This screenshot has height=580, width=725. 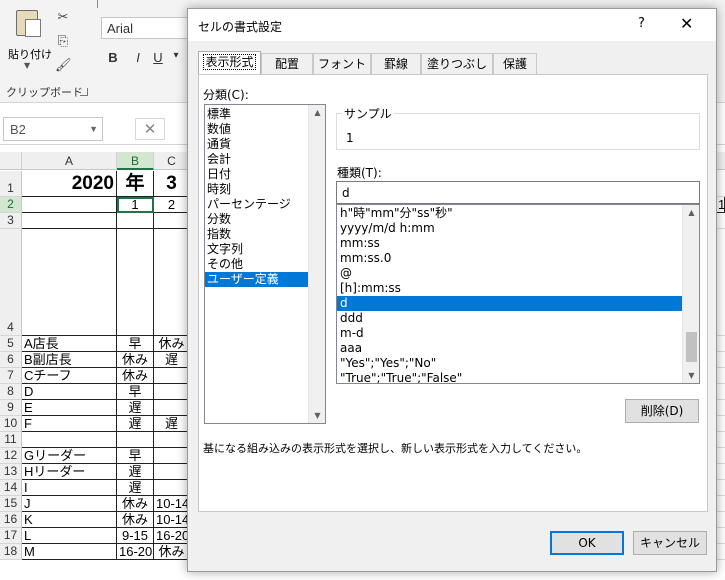 I want to click on category-item: 標準, so click(x=256, y=114).